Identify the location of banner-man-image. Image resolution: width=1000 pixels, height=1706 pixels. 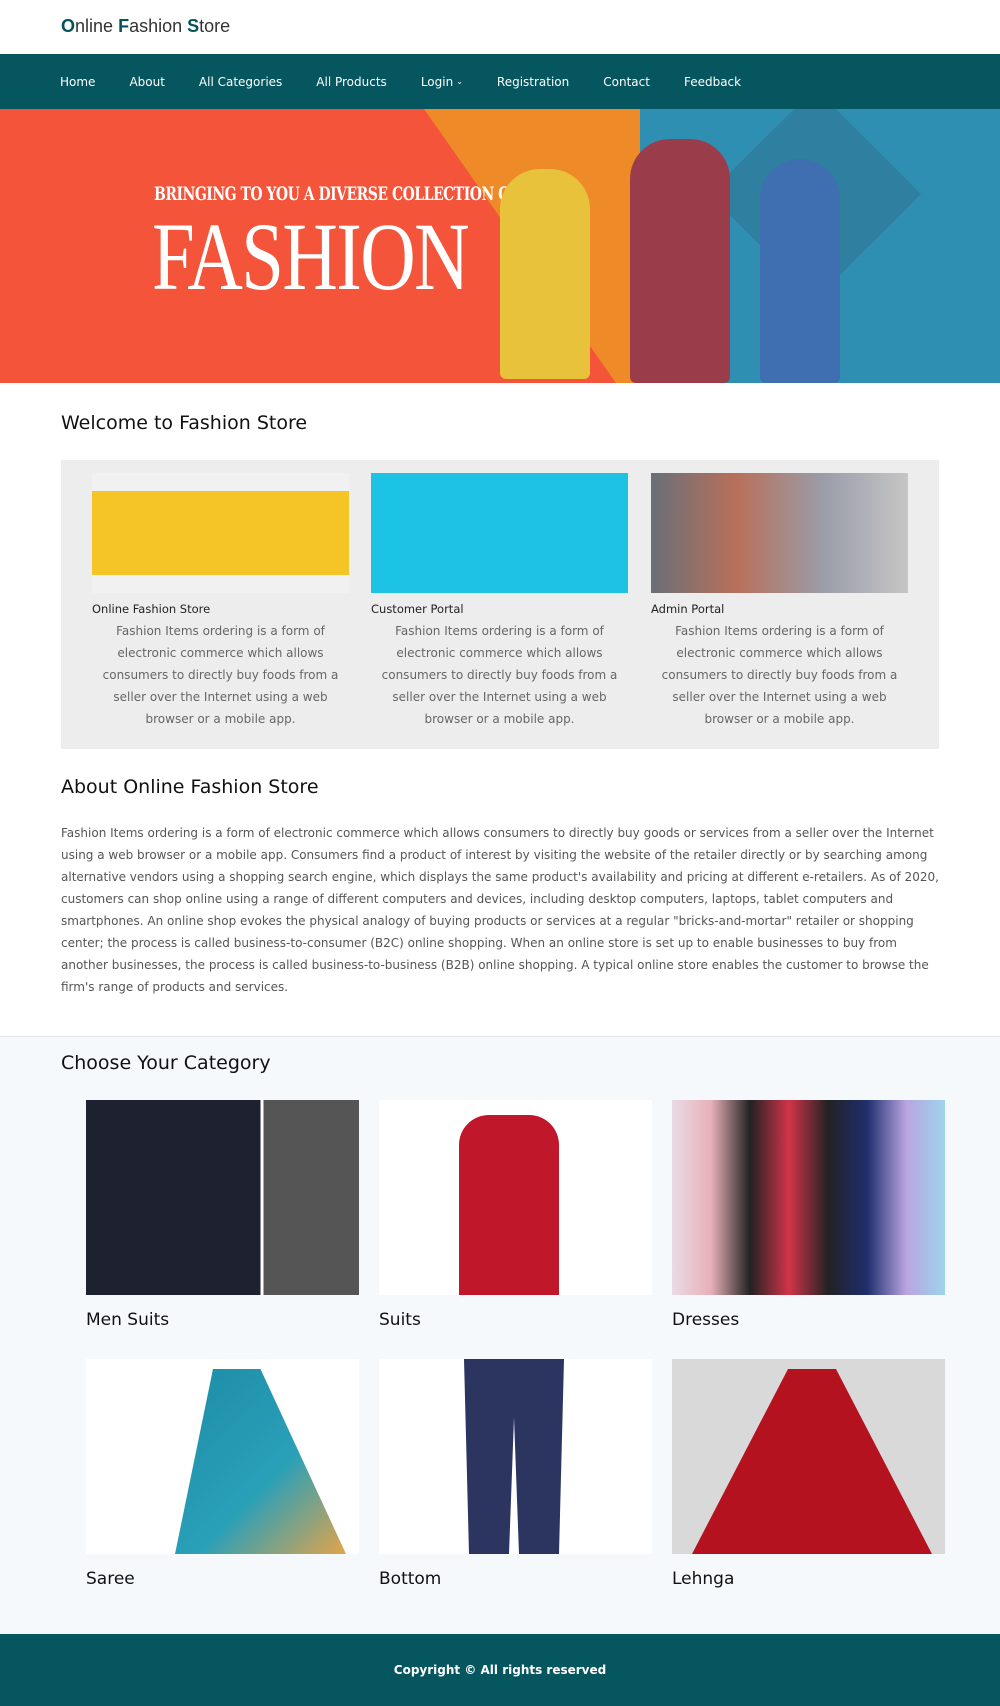
(680, 261).